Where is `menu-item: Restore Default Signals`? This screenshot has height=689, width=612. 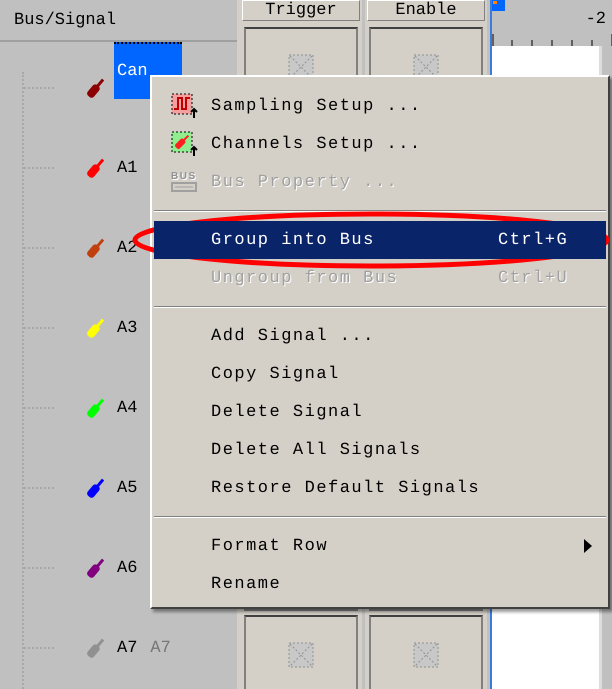 menu-item: Restore Default Signals is located at coordinates (380, 488).